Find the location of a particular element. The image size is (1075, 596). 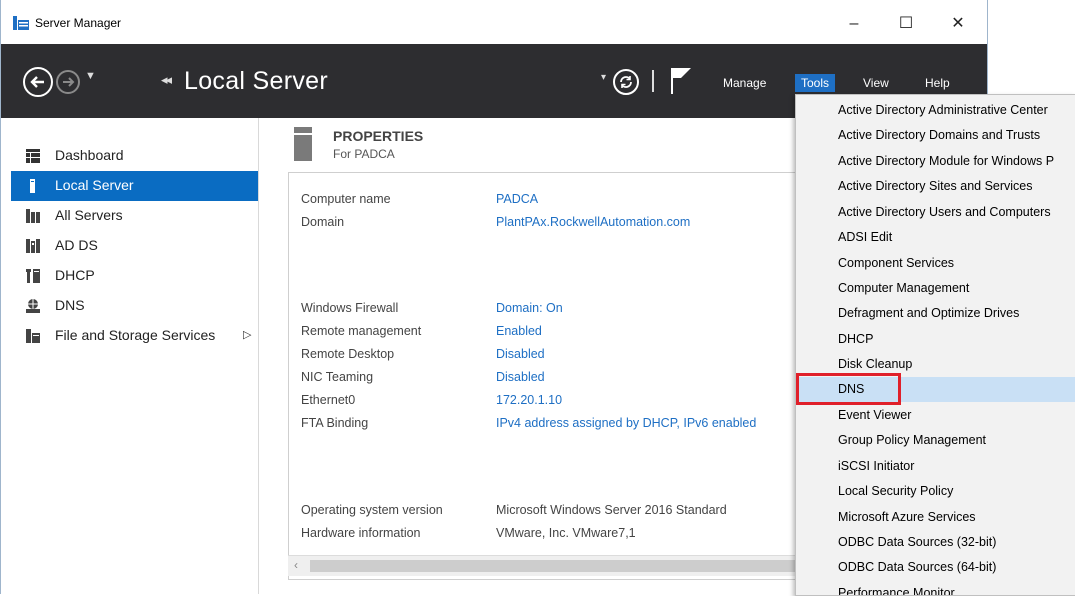

server-icon is located at coordinates (32, 186).